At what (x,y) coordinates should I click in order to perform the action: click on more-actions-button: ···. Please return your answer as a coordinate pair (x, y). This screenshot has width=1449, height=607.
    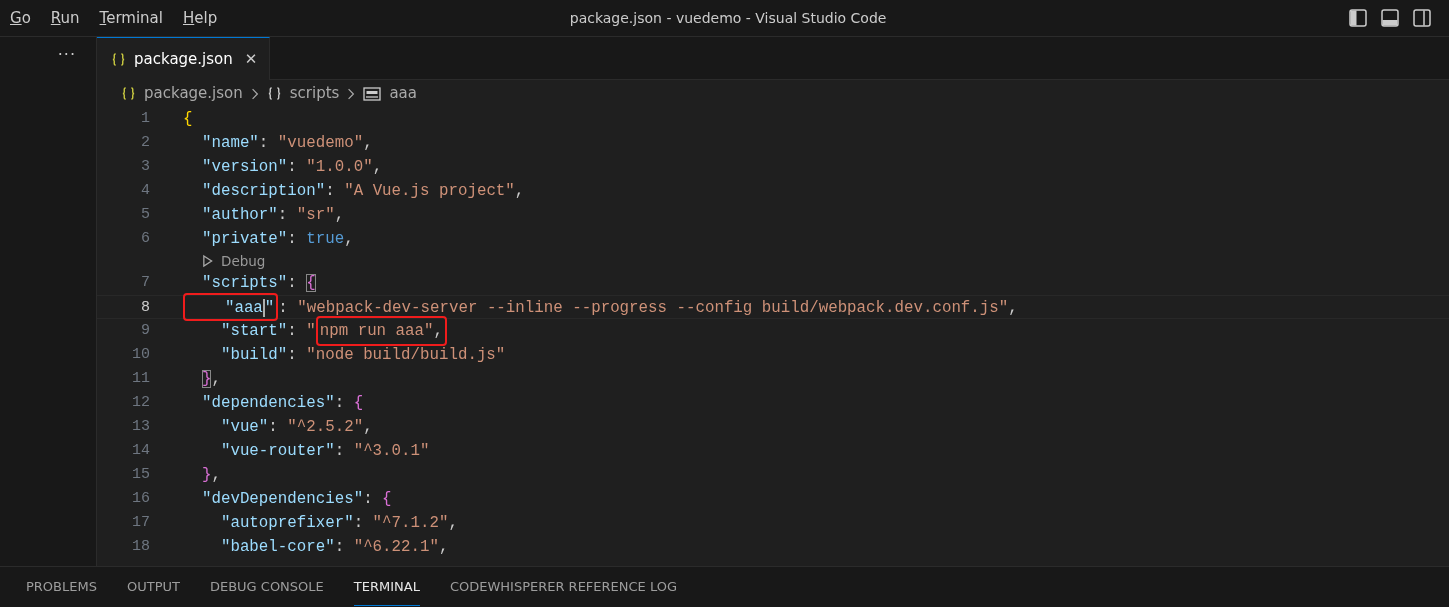
    Looking at the image, I should click on (66, 55).